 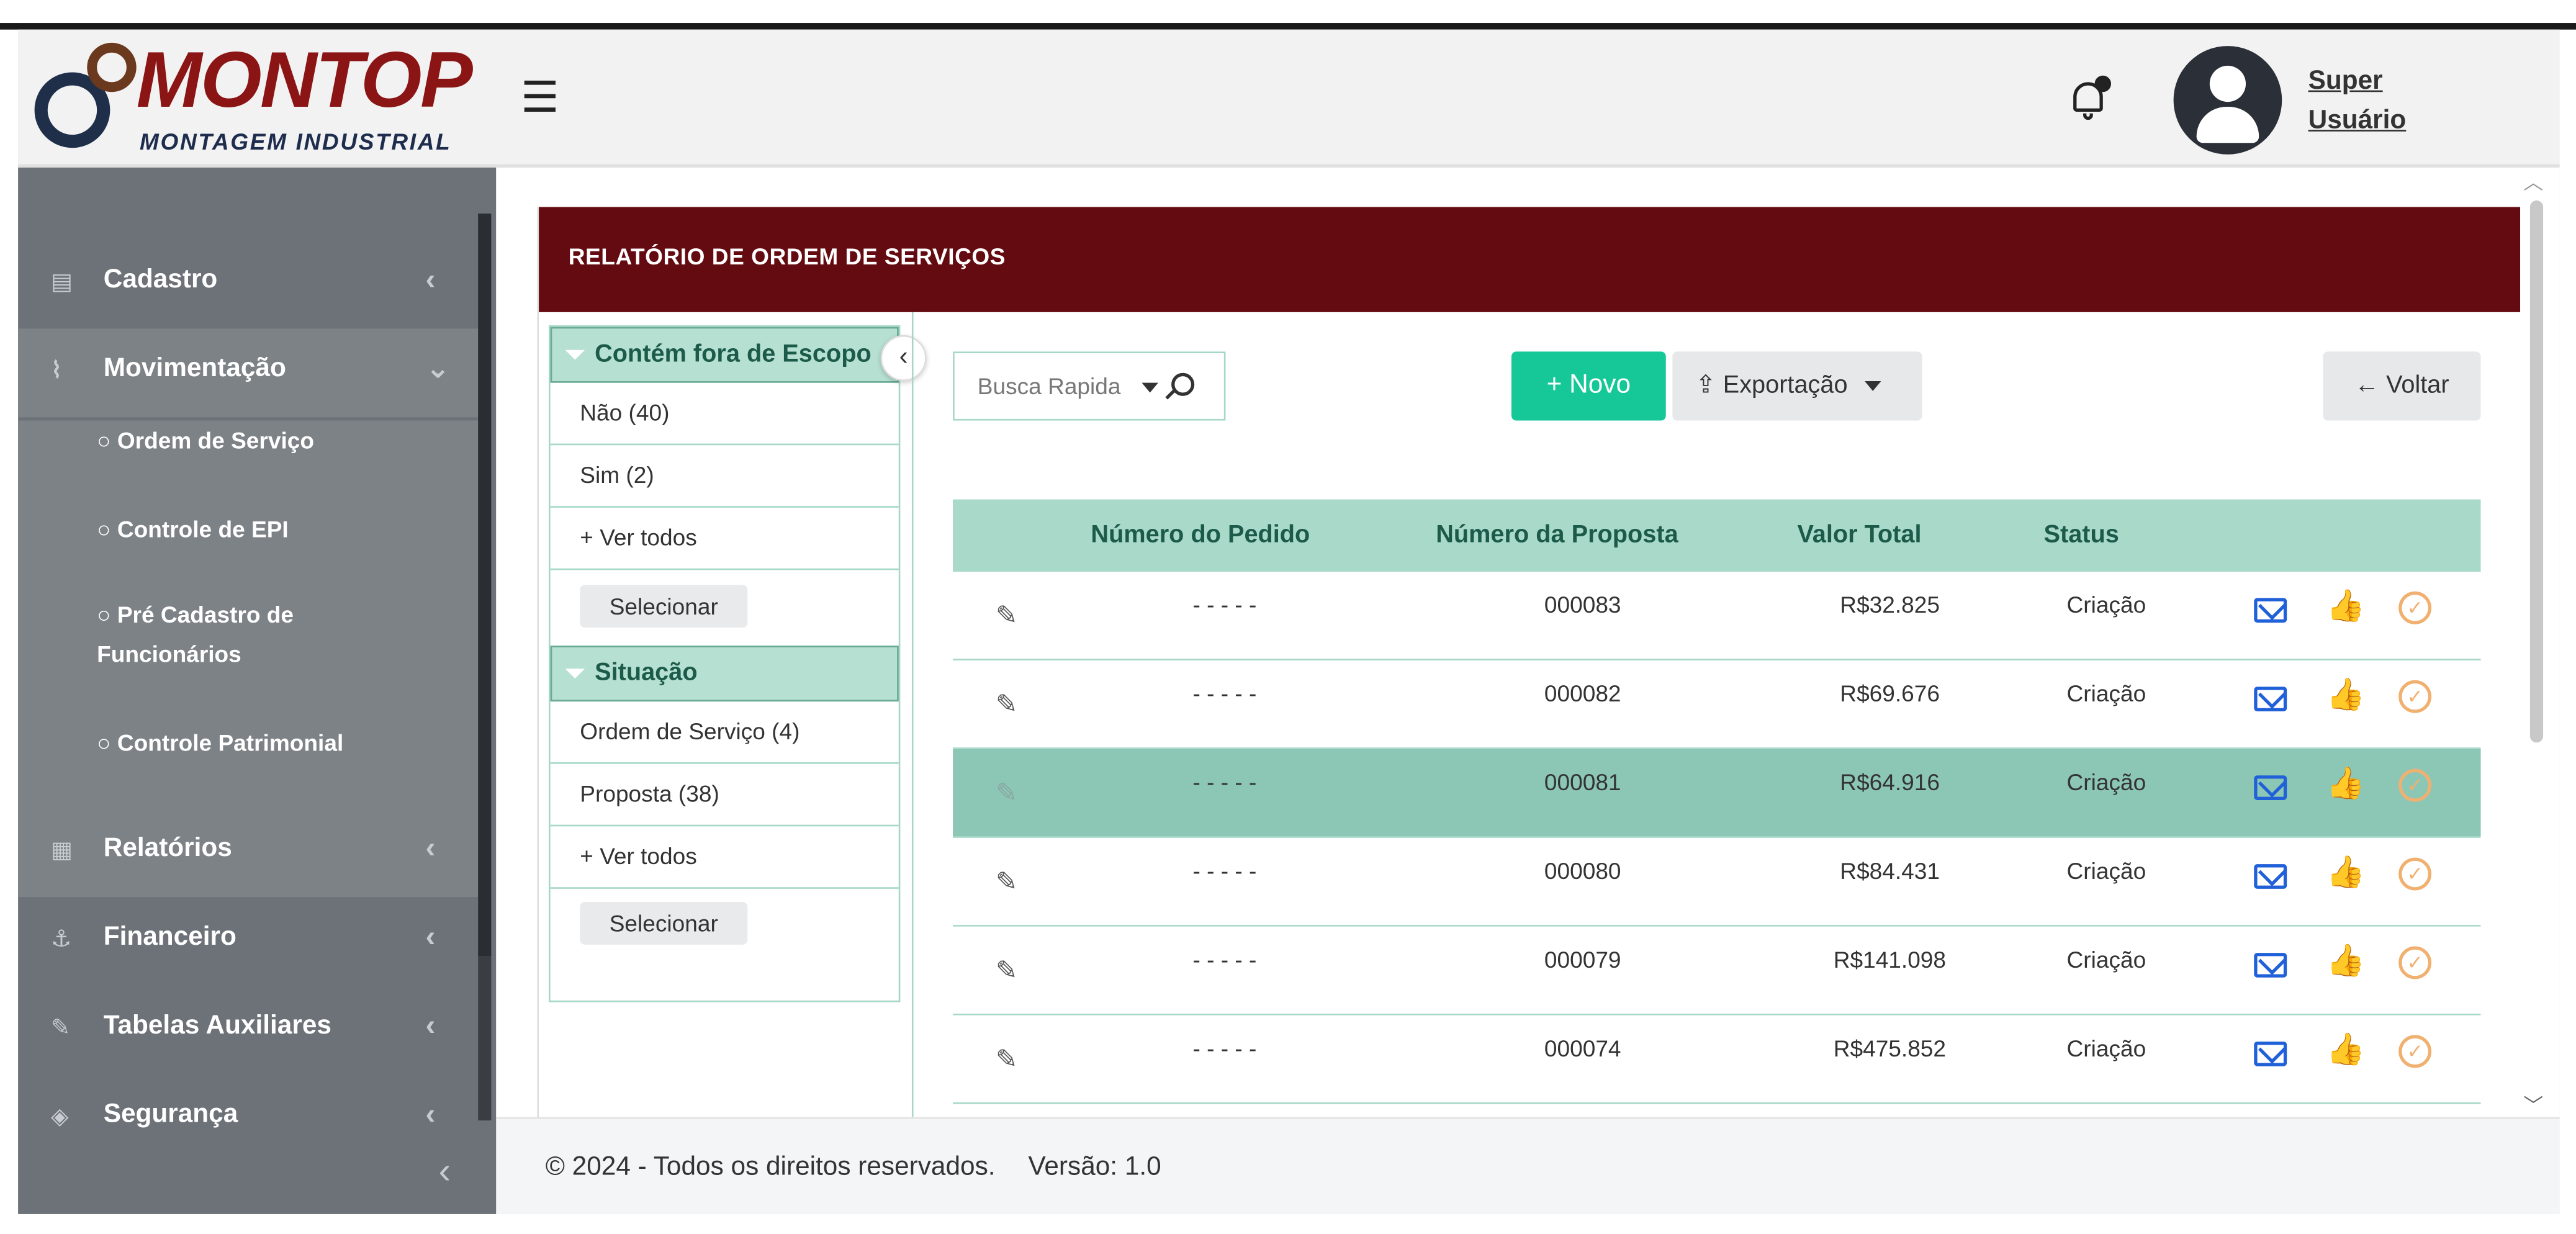 What do you see at coordinates (1717, 882) in the screenshot?
I see `table-row: ✎ - - - - - 000080 R$84.431 Criação 👍 ✓` at bounding box center [1717, 882].